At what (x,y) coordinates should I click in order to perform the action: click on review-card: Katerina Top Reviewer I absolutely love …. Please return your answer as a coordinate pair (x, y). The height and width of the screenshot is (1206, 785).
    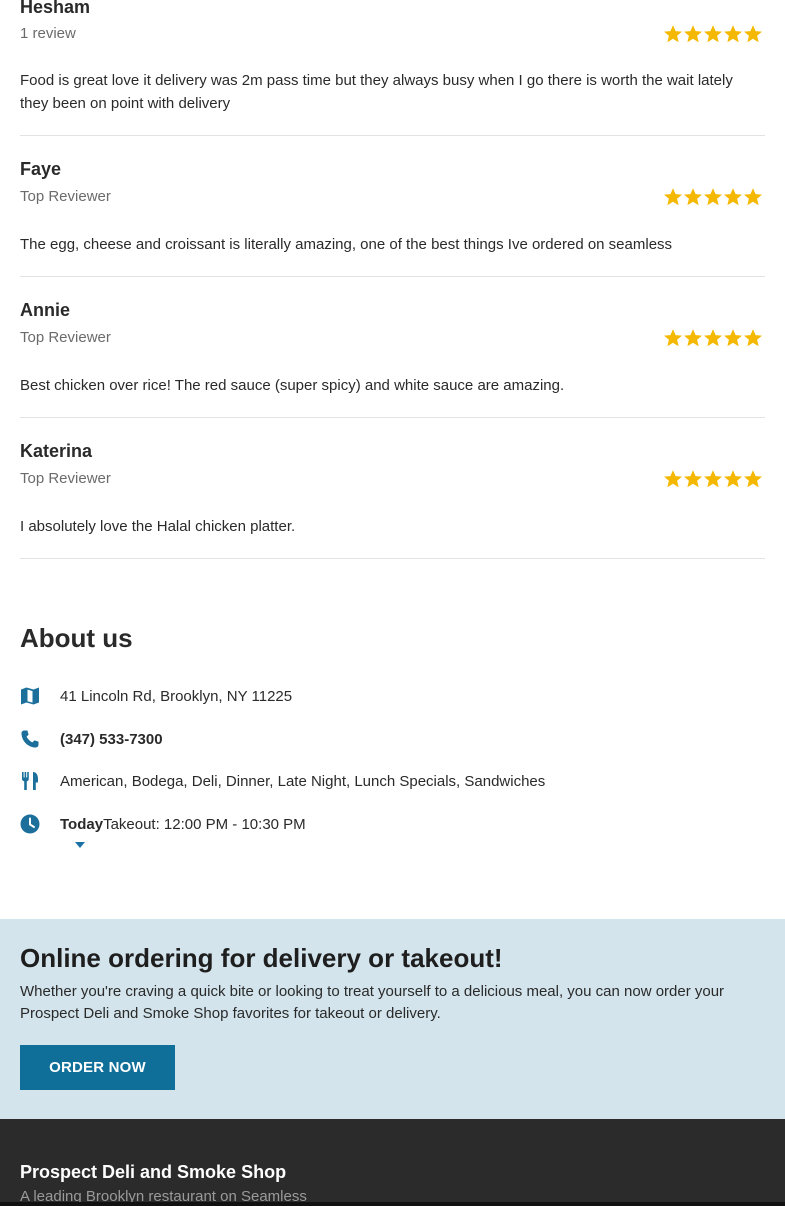
    Looking at the image, I should click on (392, 488).